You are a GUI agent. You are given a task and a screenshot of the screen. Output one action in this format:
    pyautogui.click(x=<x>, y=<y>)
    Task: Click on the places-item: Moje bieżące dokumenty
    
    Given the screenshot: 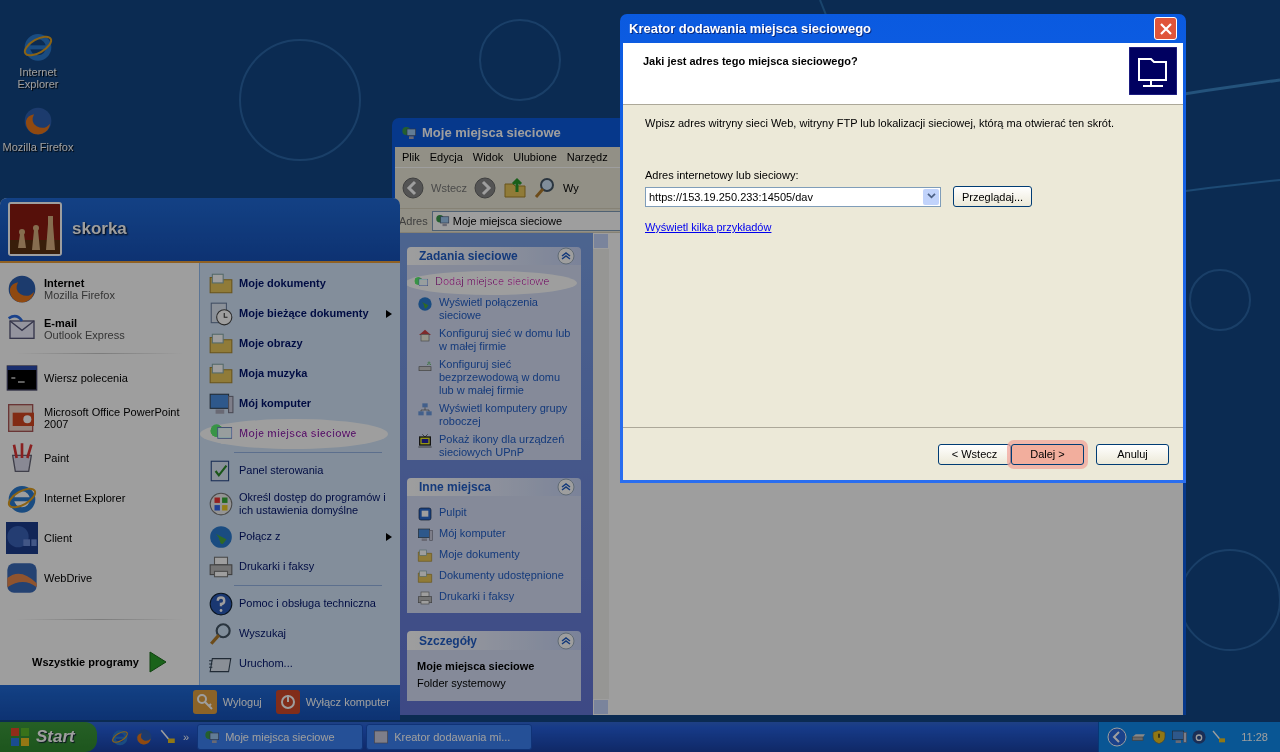 What is the action you would take?
    pyautogui.click(x=300, y=313)
    